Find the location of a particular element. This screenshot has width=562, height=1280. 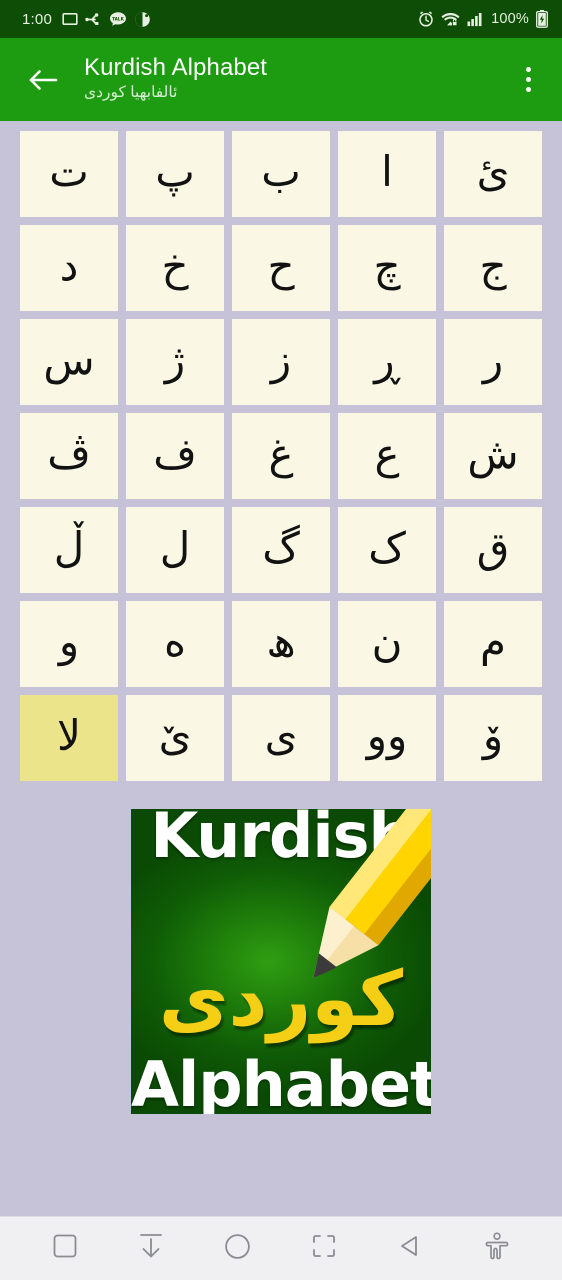

overflow-menu-icon is located at coordinates (528, 80).